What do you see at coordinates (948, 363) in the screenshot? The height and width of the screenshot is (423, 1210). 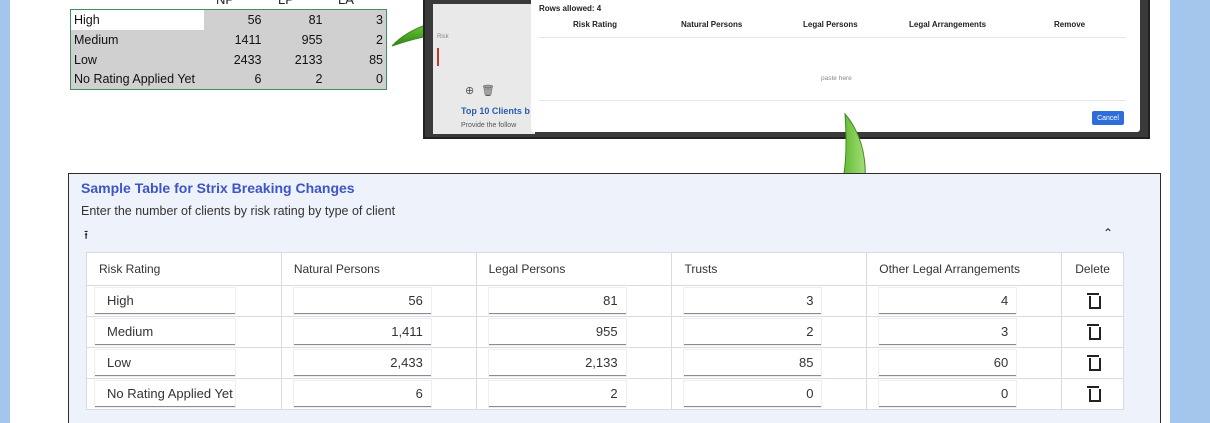 I see `other-legal-arrangements-input: 60` at bounding box center [948, 363].